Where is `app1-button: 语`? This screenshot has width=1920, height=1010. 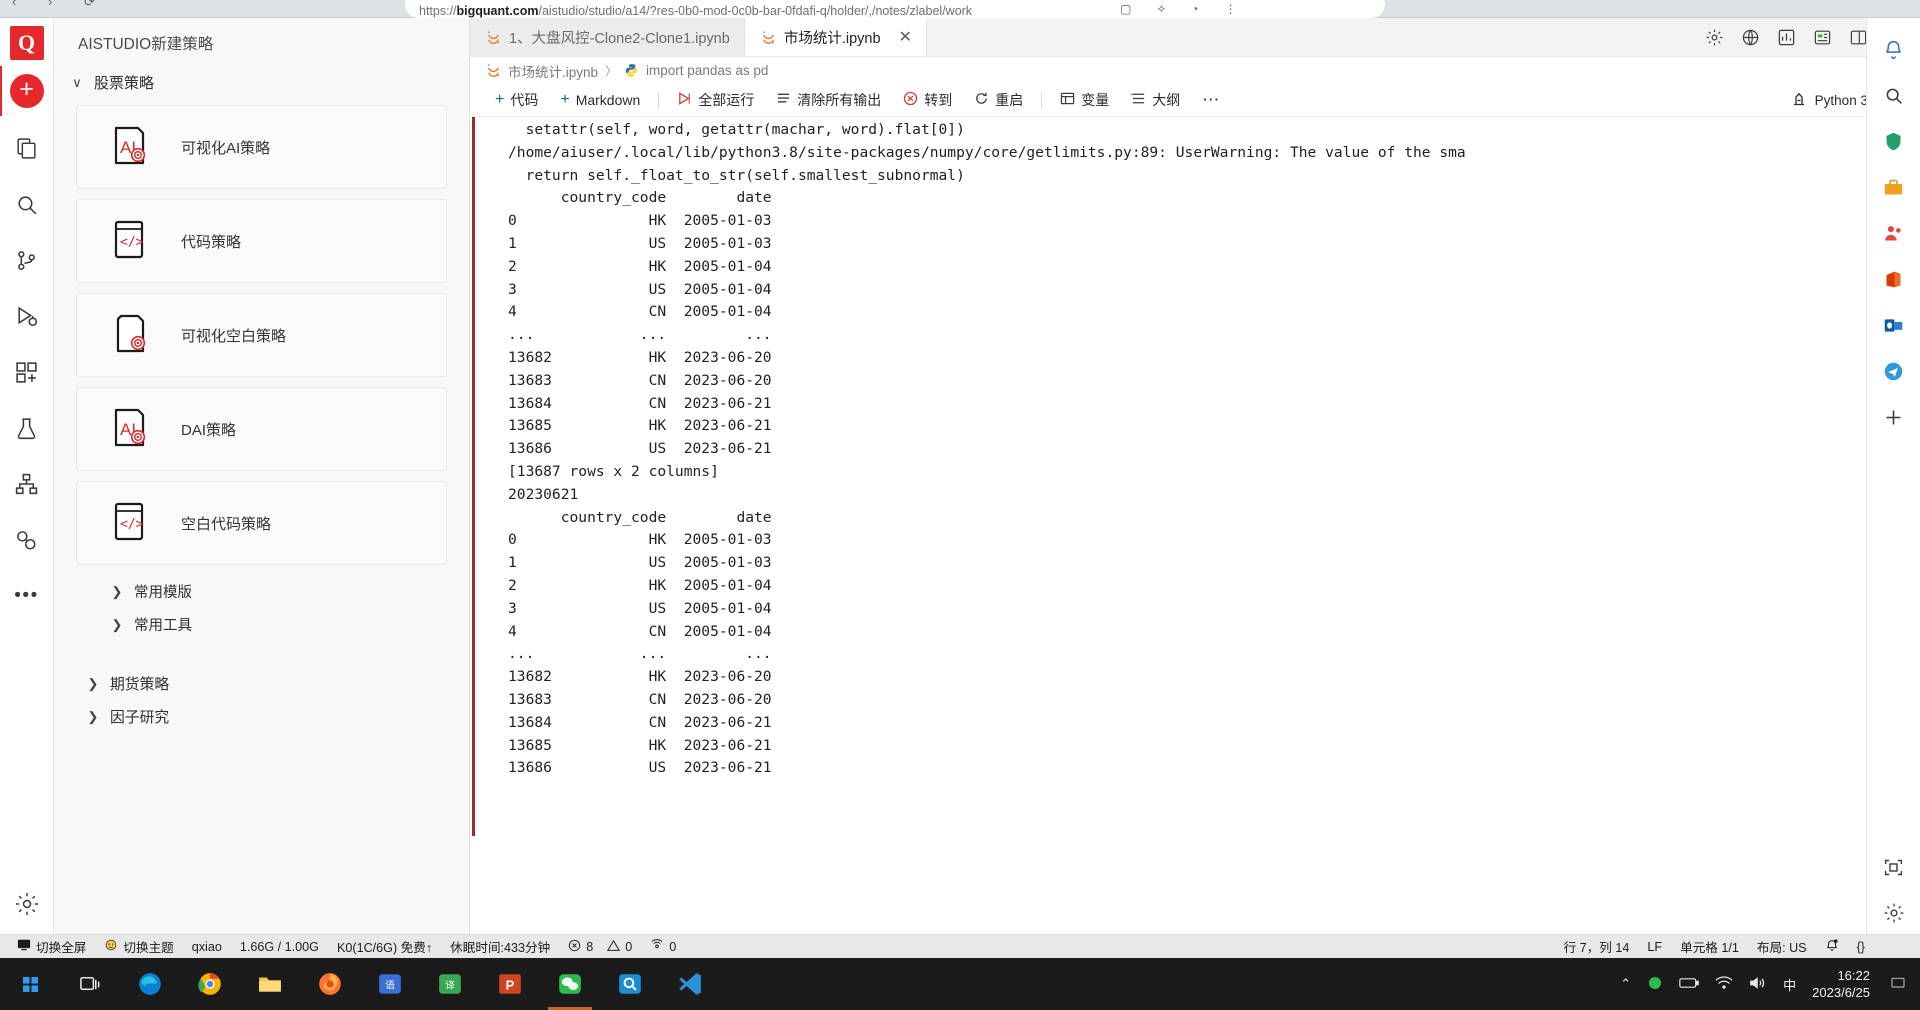
app1-button: 语 is located at coordinates (390, 984).